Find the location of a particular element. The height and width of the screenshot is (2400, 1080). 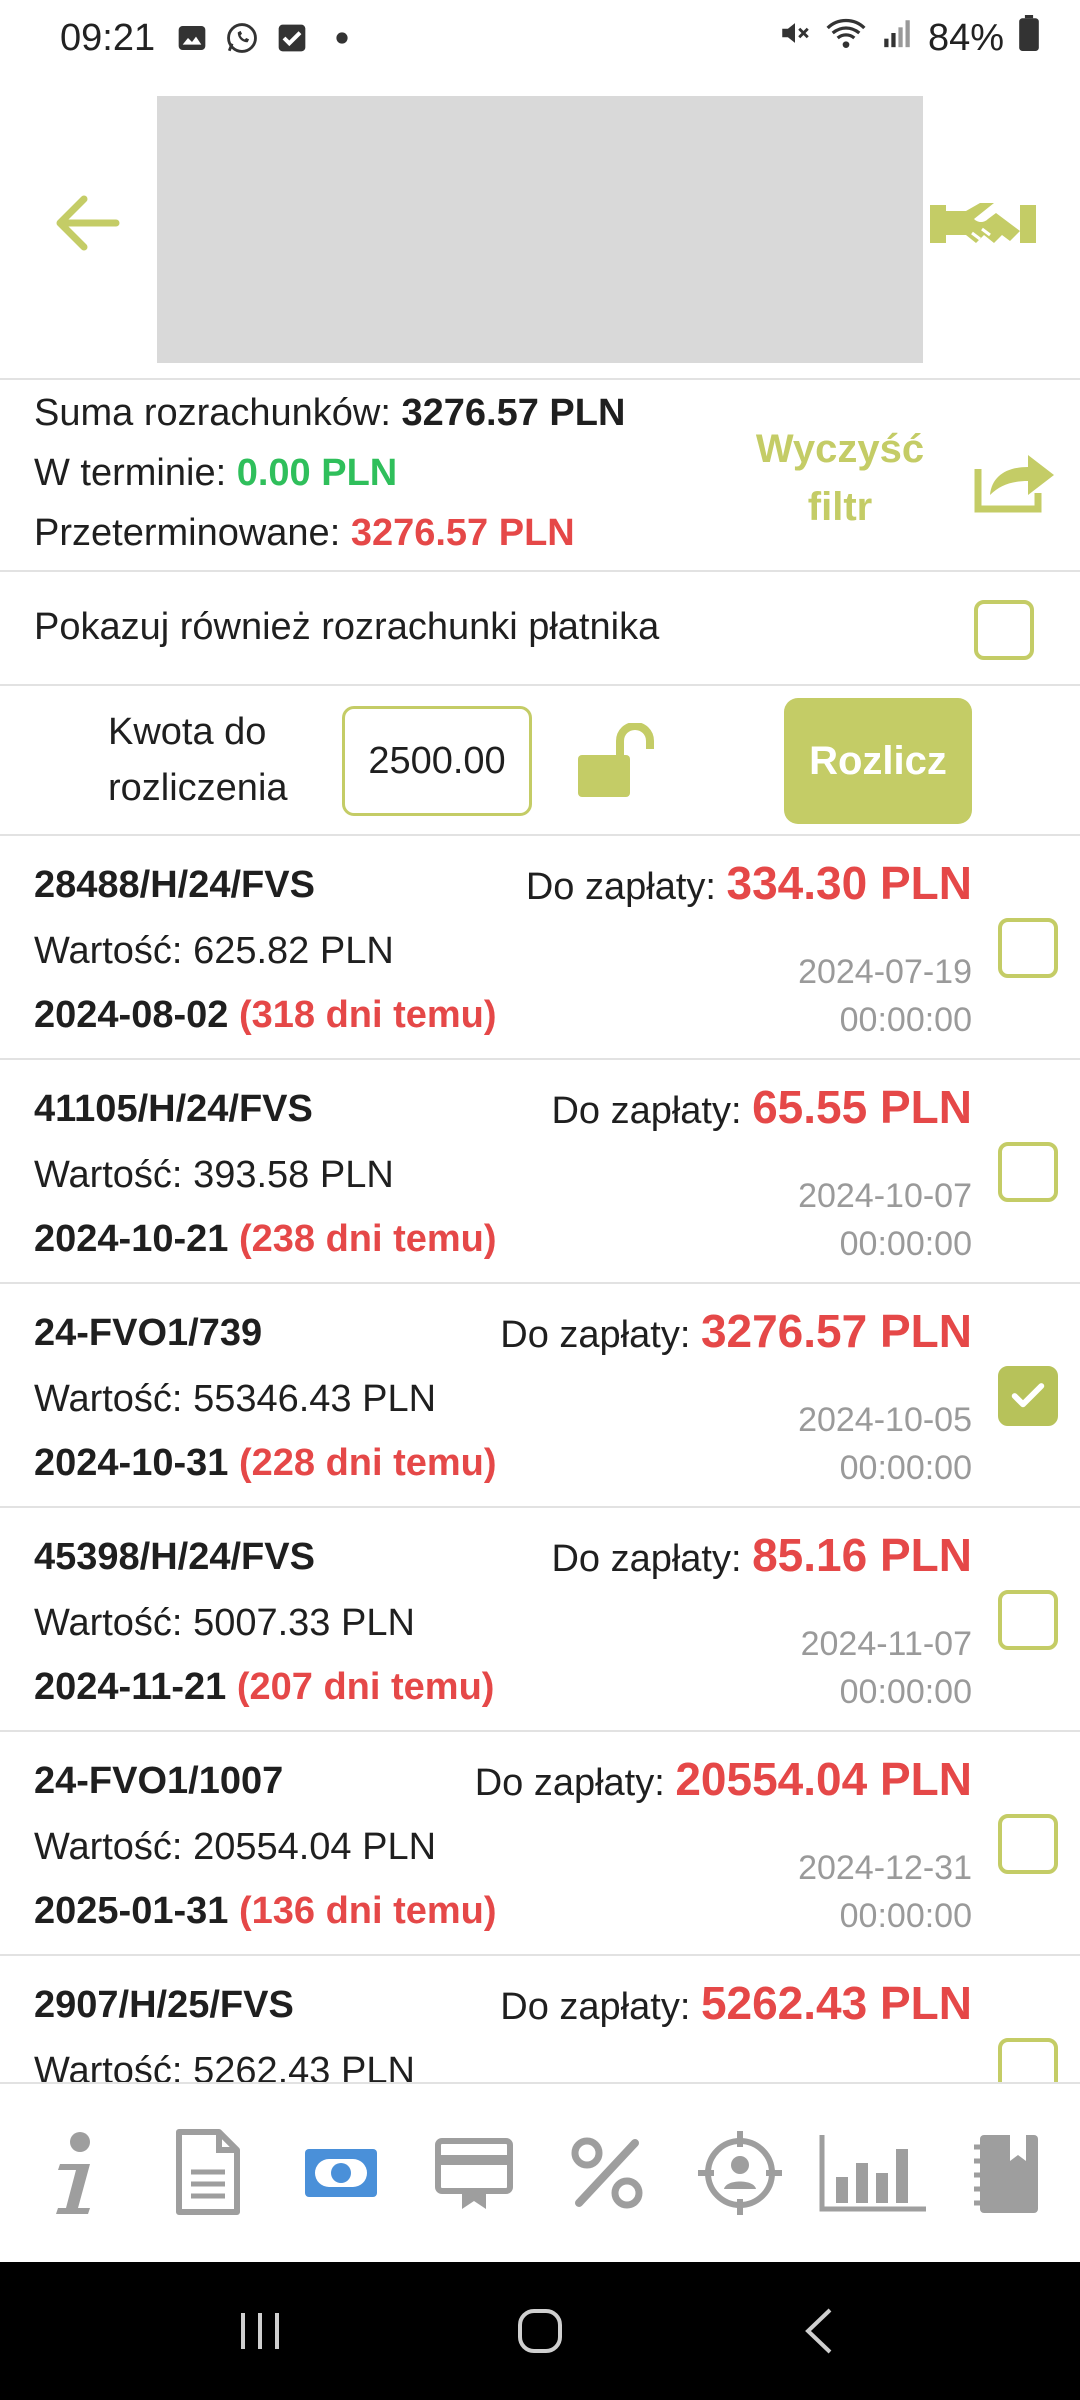

invoice-due-date: 2024-08-02 (318 dni temu) is located at coordinates (265, 1015).